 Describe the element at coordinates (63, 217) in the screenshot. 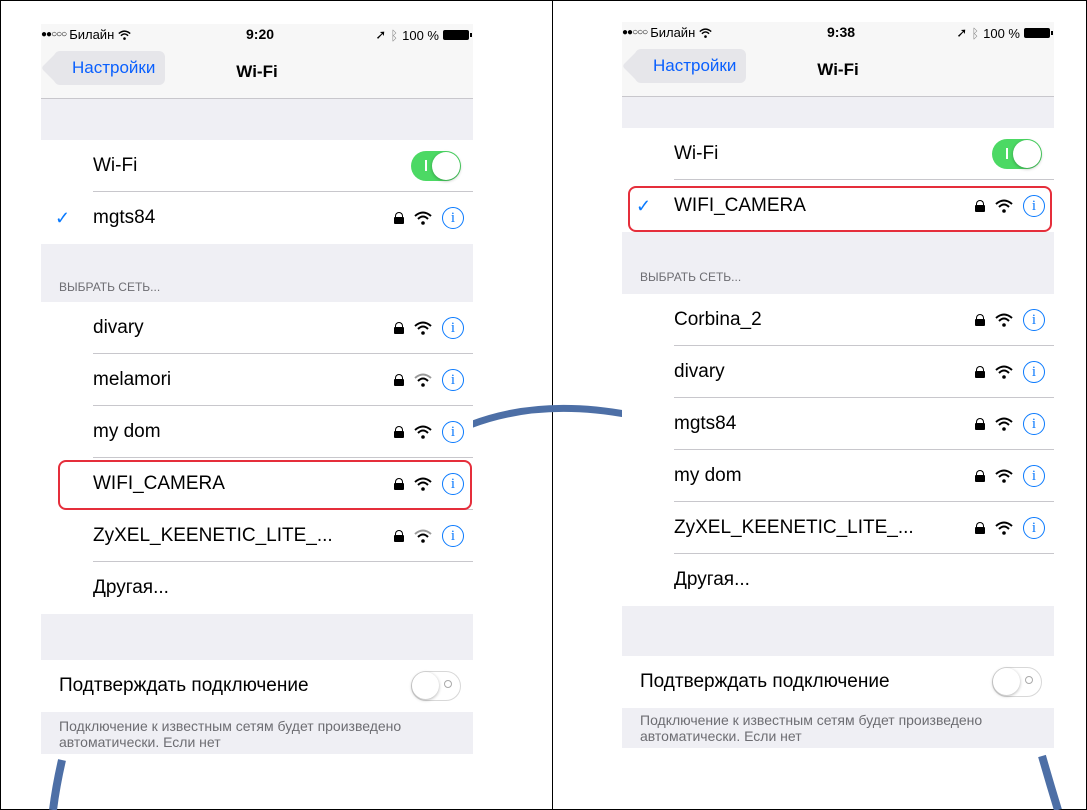

I see `checkmark-icon: ✓` at that location.